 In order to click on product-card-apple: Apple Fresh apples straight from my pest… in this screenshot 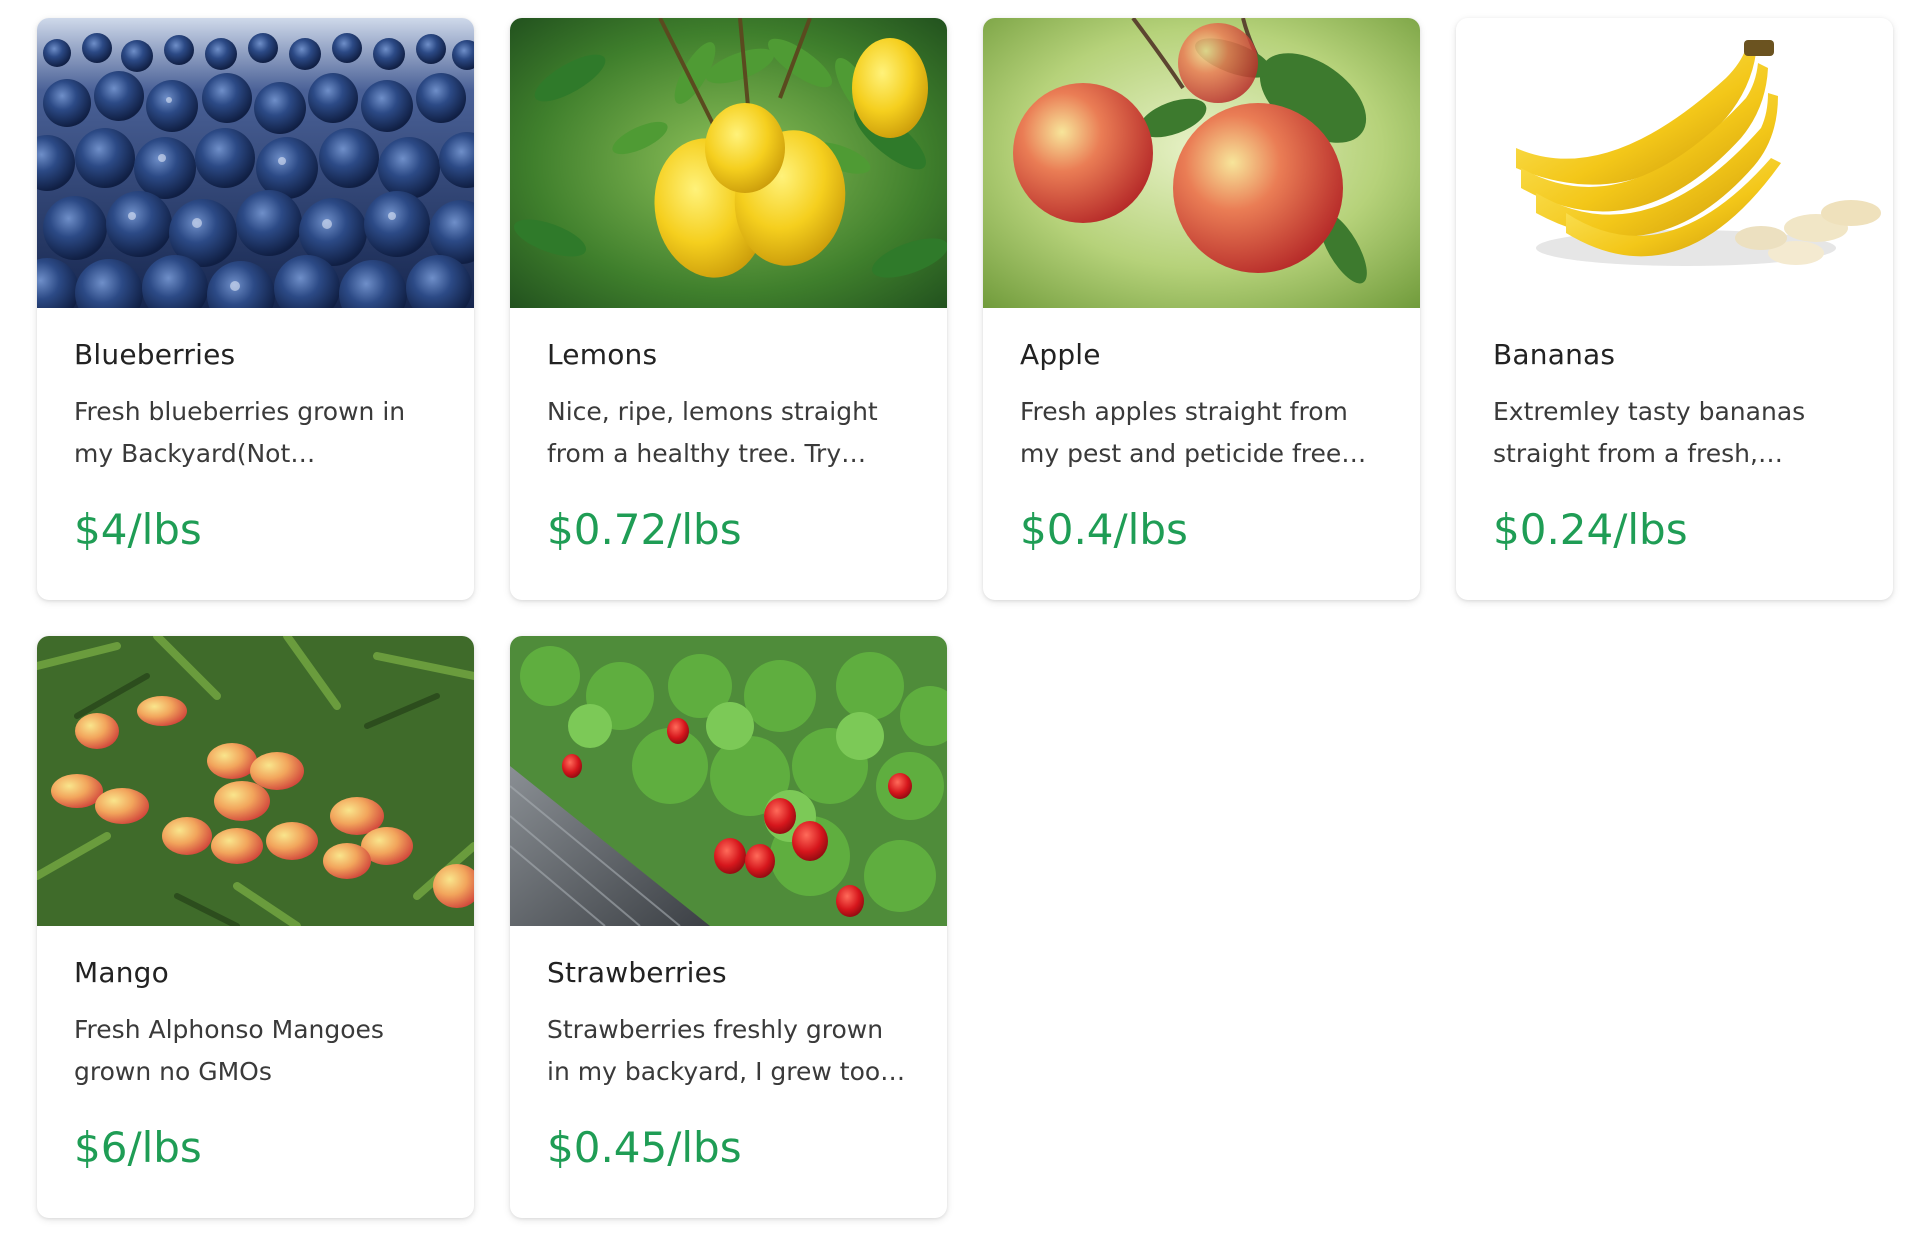, I will do `click(1201, 309)`.